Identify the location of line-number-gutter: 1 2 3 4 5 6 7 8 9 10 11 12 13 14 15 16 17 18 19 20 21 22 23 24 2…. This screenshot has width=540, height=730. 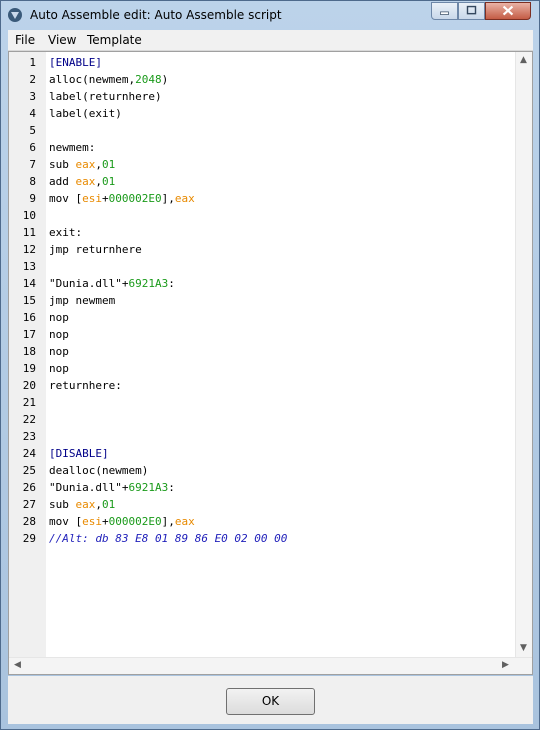
(27, 355).